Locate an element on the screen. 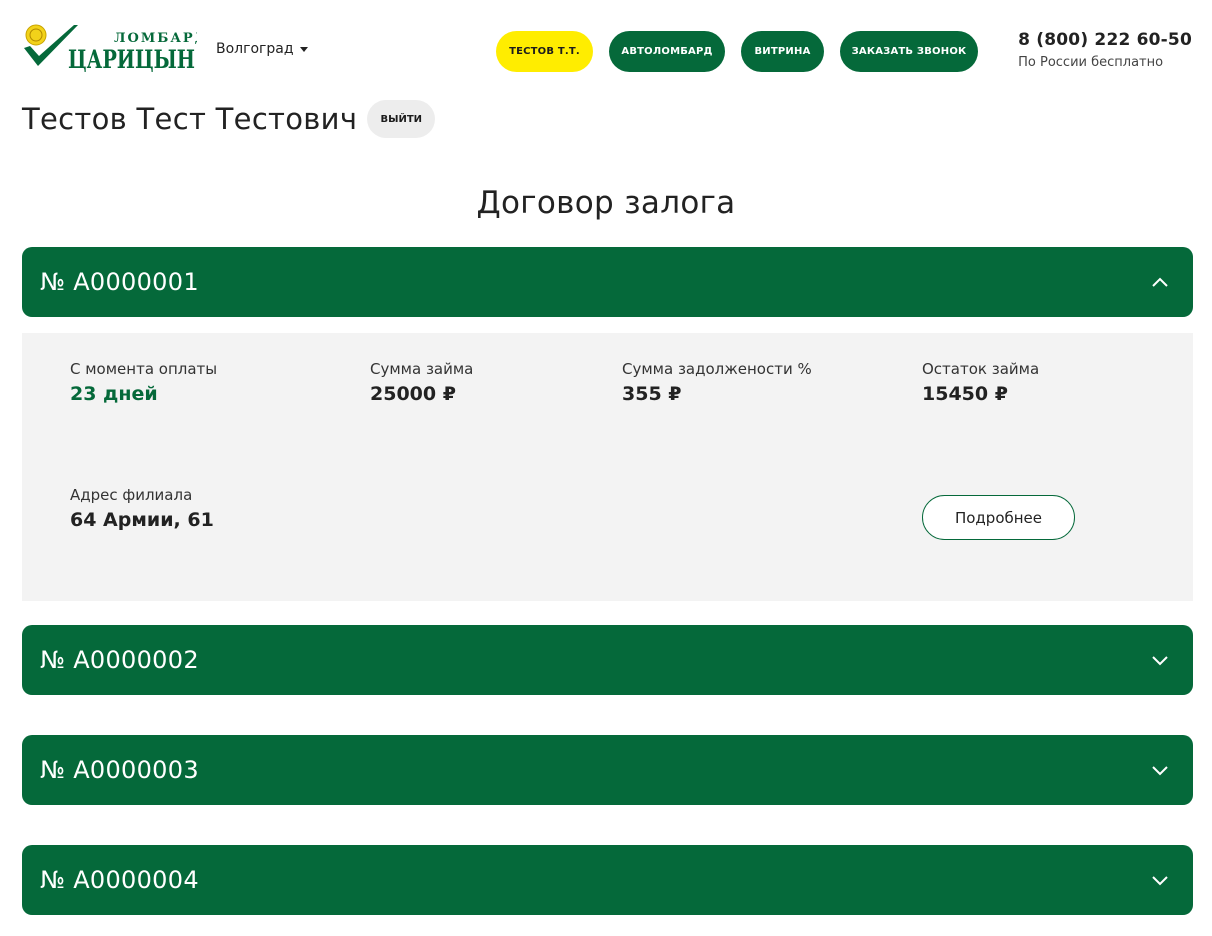 The height and width of the screenshot is (936, 1212). phone-number: 8 (800) 222 60-50 is located at coordinates (1105, 40).